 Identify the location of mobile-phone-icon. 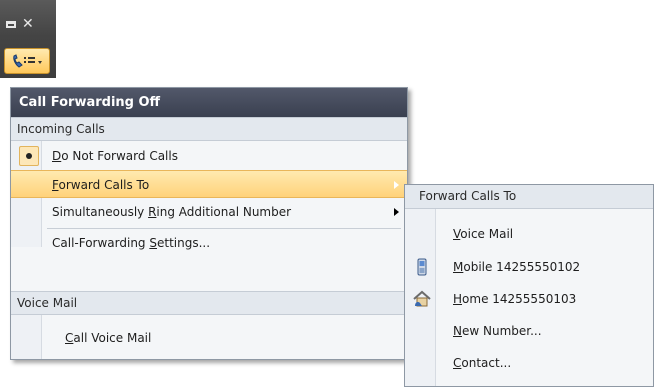
(422, 267).